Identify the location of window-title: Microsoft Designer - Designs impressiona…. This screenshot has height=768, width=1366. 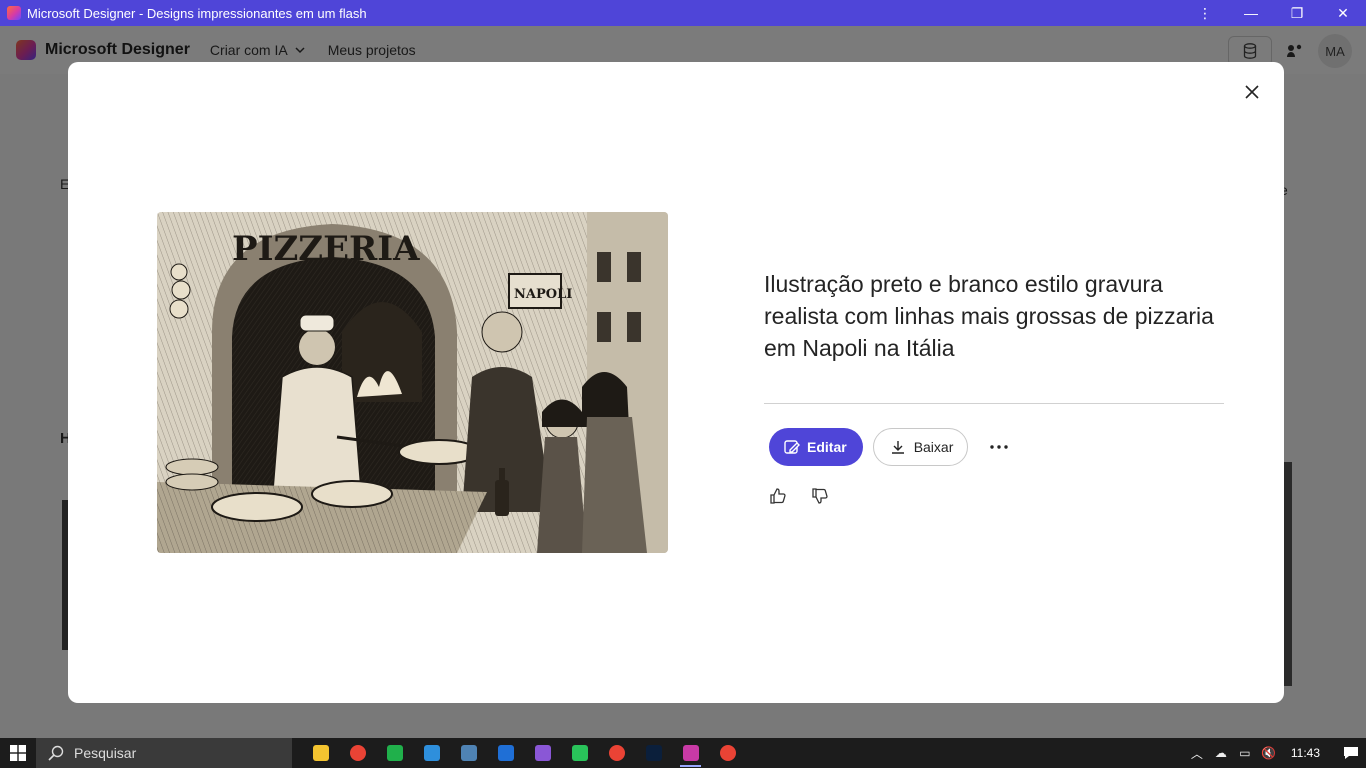
(197, 13).